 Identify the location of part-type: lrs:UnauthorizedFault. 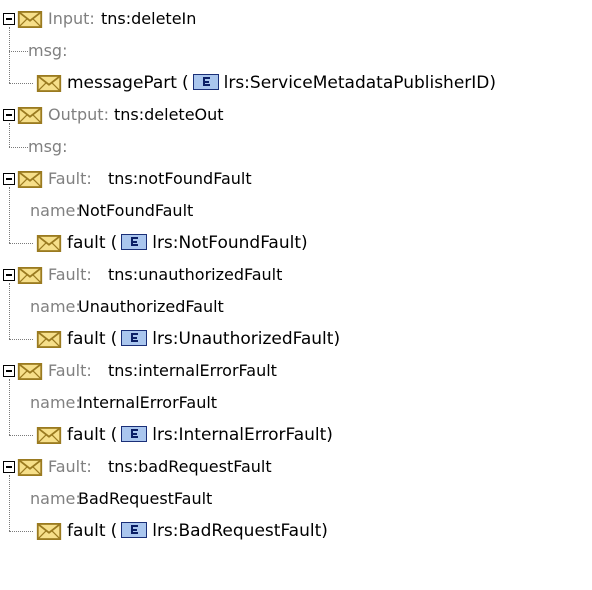
(243, 339).